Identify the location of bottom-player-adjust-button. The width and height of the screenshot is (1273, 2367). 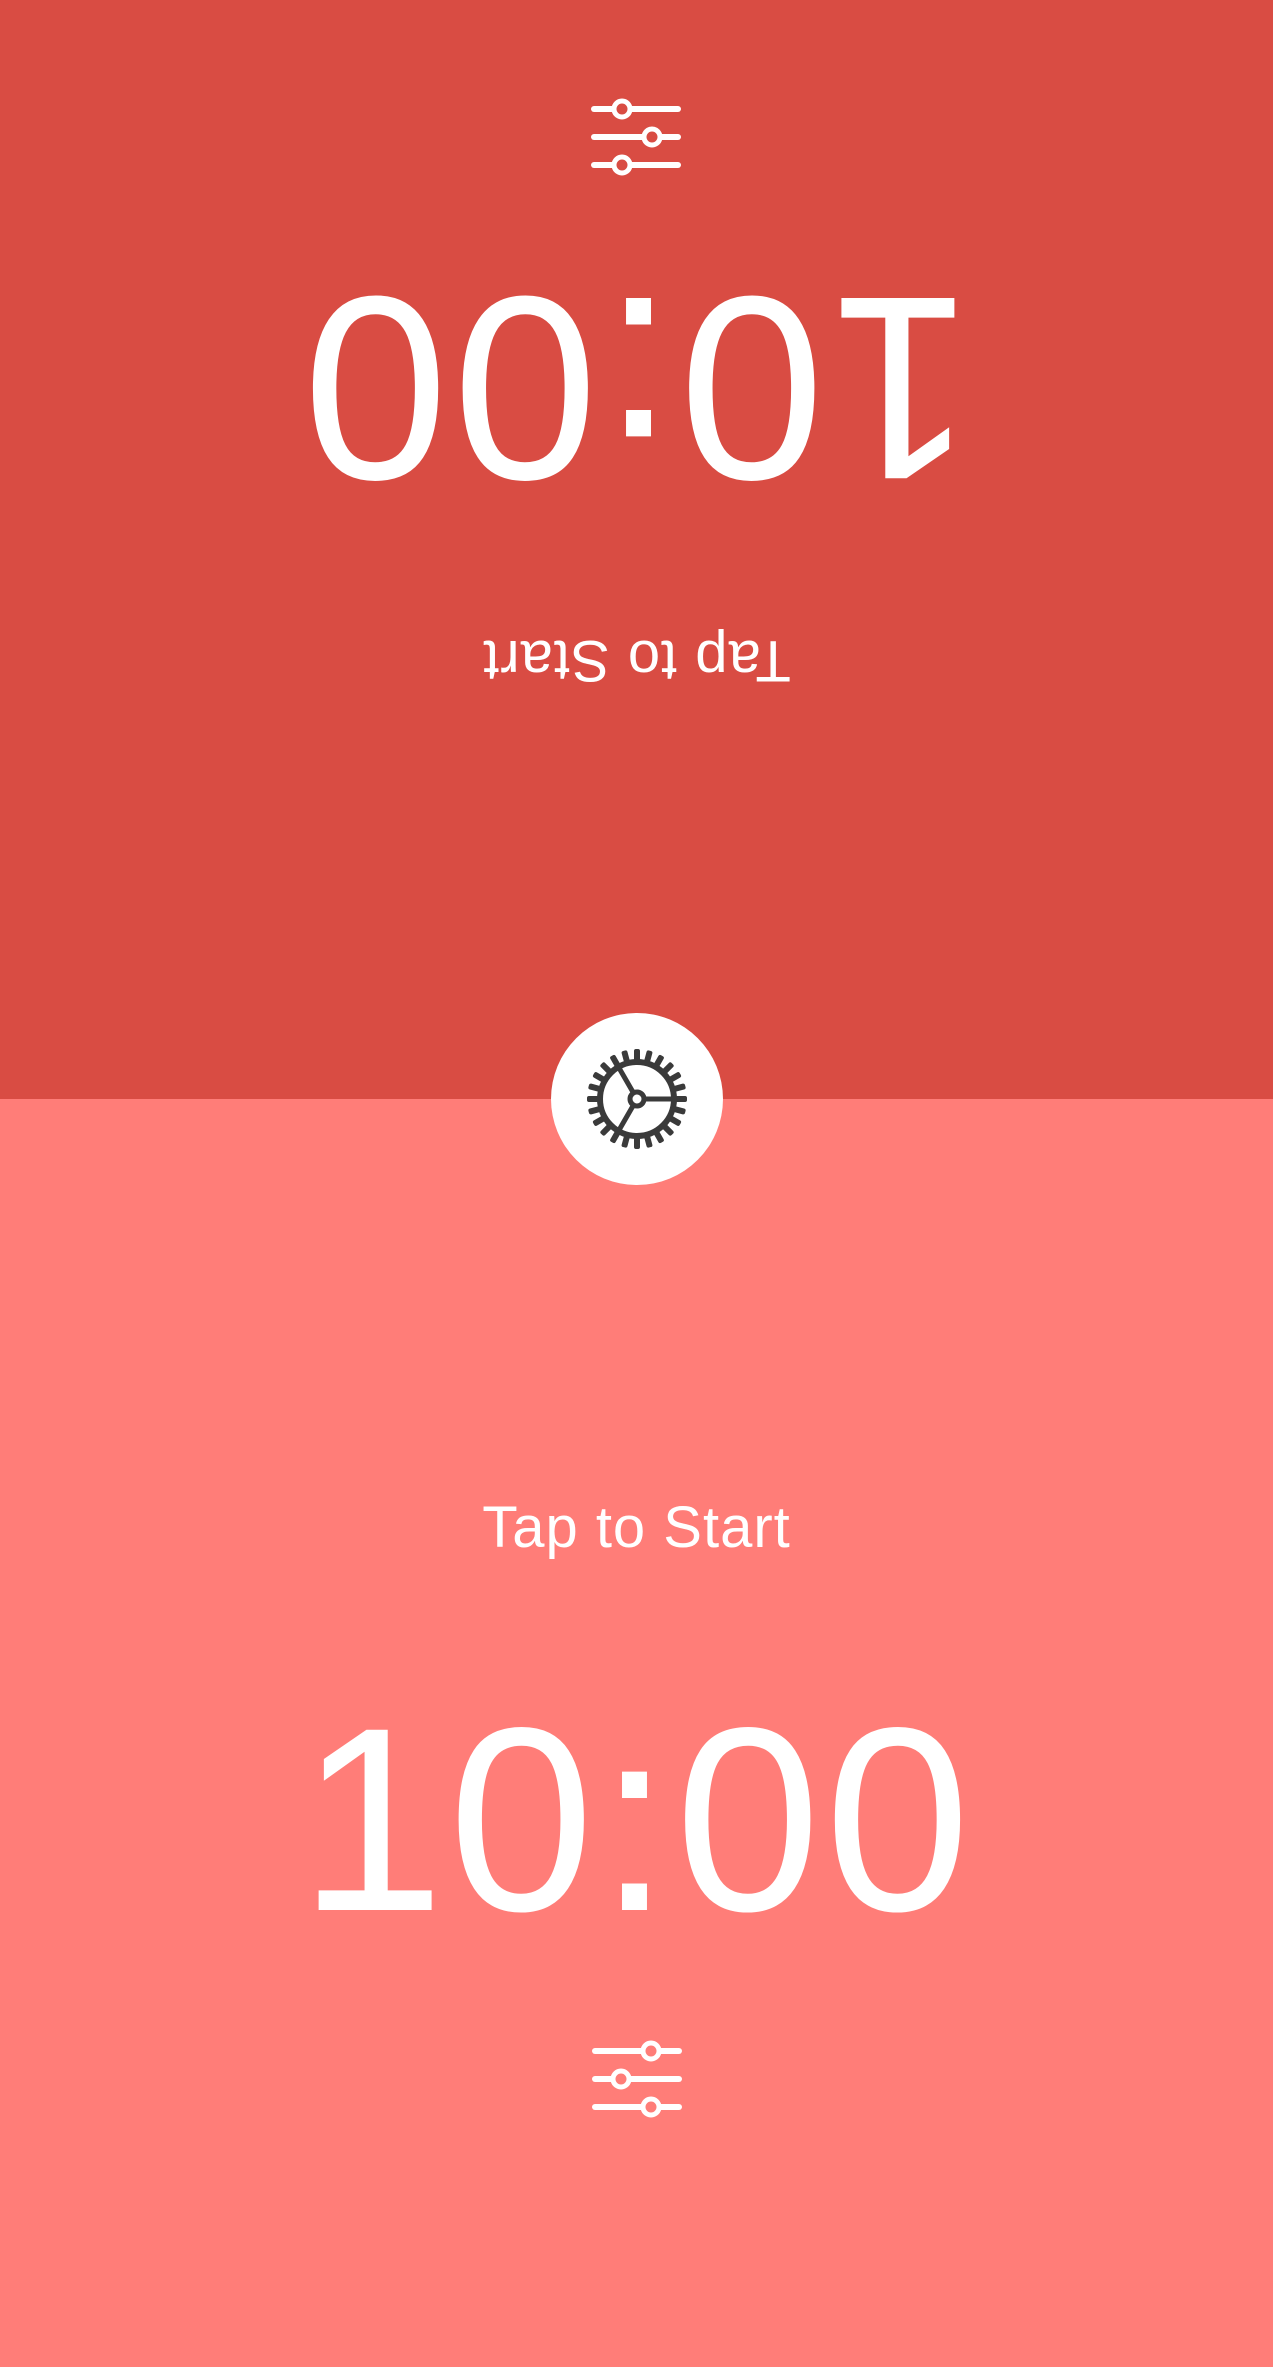
(637, 2079).